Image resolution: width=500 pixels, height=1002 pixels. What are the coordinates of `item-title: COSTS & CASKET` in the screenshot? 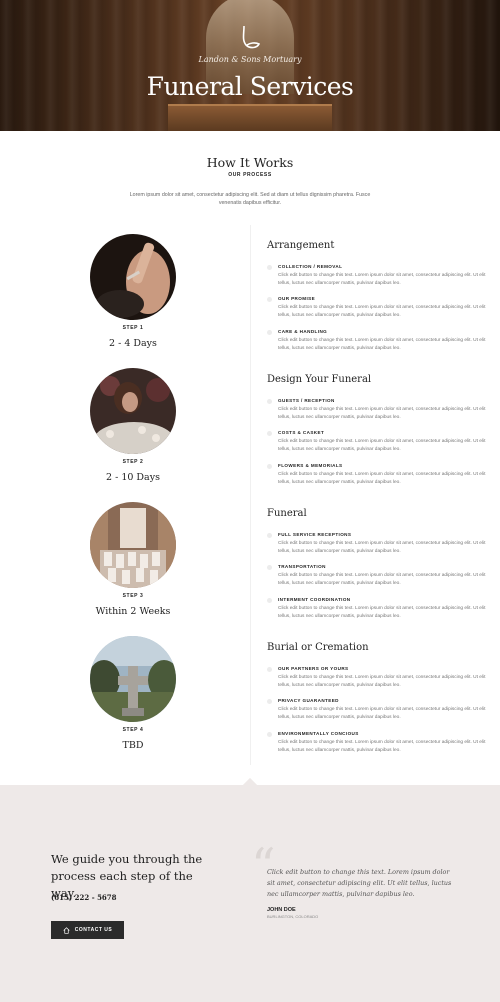 It's located at (301, 432).